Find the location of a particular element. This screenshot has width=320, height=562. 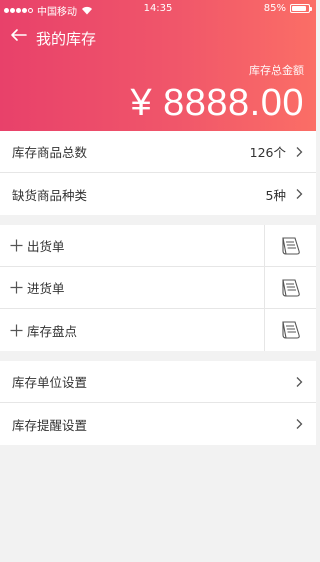

total-amount-label: 库存总金额 is located at coordinates (276, 70).